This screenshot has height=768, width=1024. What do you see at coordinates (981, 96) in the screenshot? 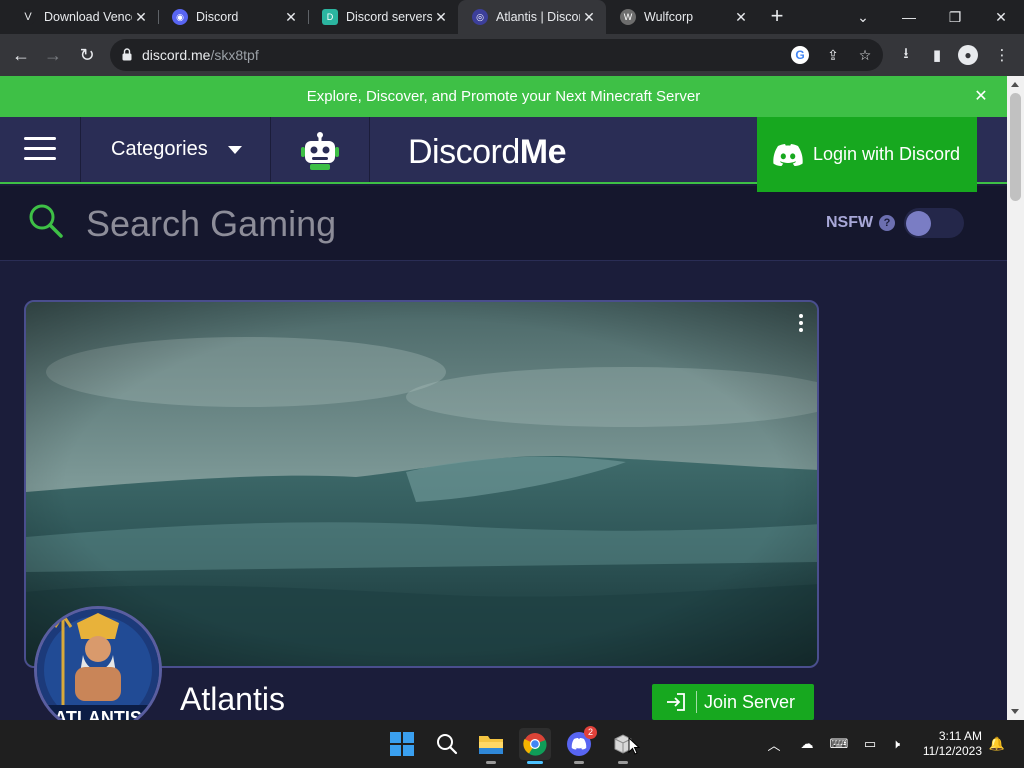
I see `banner-close-icon: ✕` at bounding box center [981, 96].